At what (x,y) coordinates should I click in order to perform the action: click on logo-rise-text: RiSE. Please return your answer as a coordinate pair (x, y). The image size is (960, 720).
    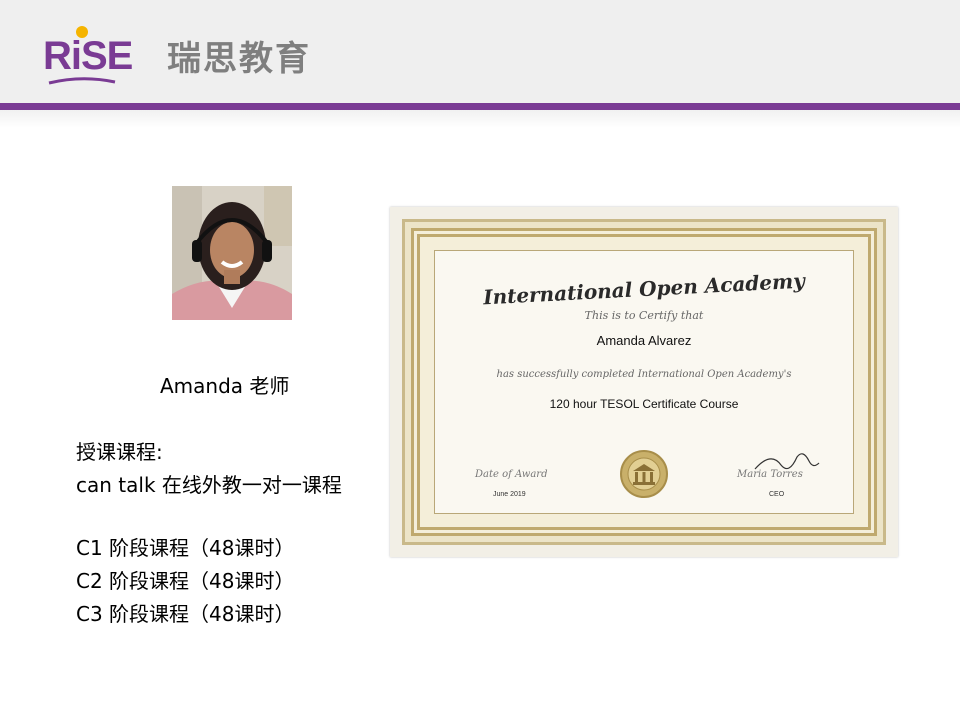
    Looking at the image, I should click on (88, 56).